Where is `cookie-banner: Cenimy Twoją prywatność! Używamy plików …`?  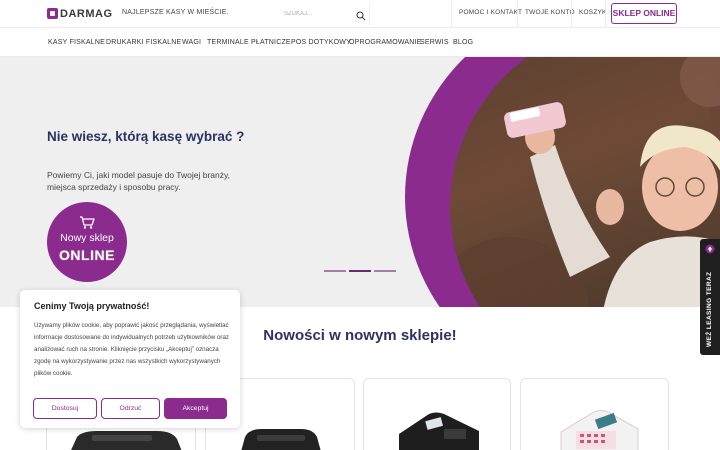
cookie-banner: Cenimy Twoją prywatność! Używamy plików … is located at coordinates (130, 359).